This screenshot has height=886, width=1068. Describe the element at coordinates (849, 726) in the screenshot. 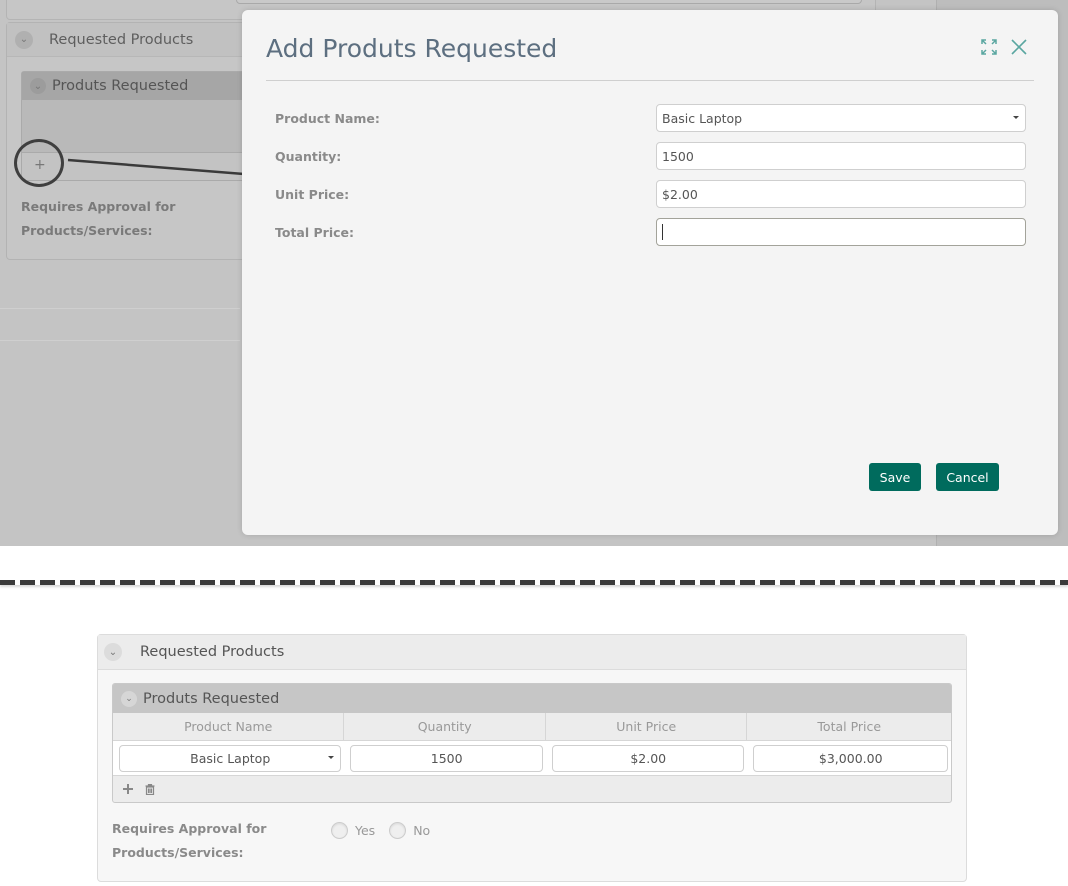

I see `column-header-total-price: Total Price` at that location.